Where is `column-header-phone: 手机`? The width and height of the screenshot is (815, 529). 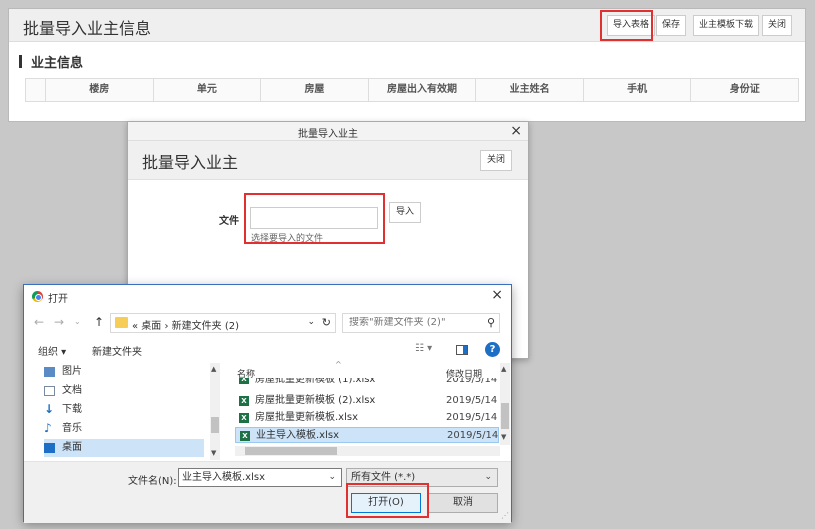 column-header-phone: 手机 is located at coordinates (638, 90).